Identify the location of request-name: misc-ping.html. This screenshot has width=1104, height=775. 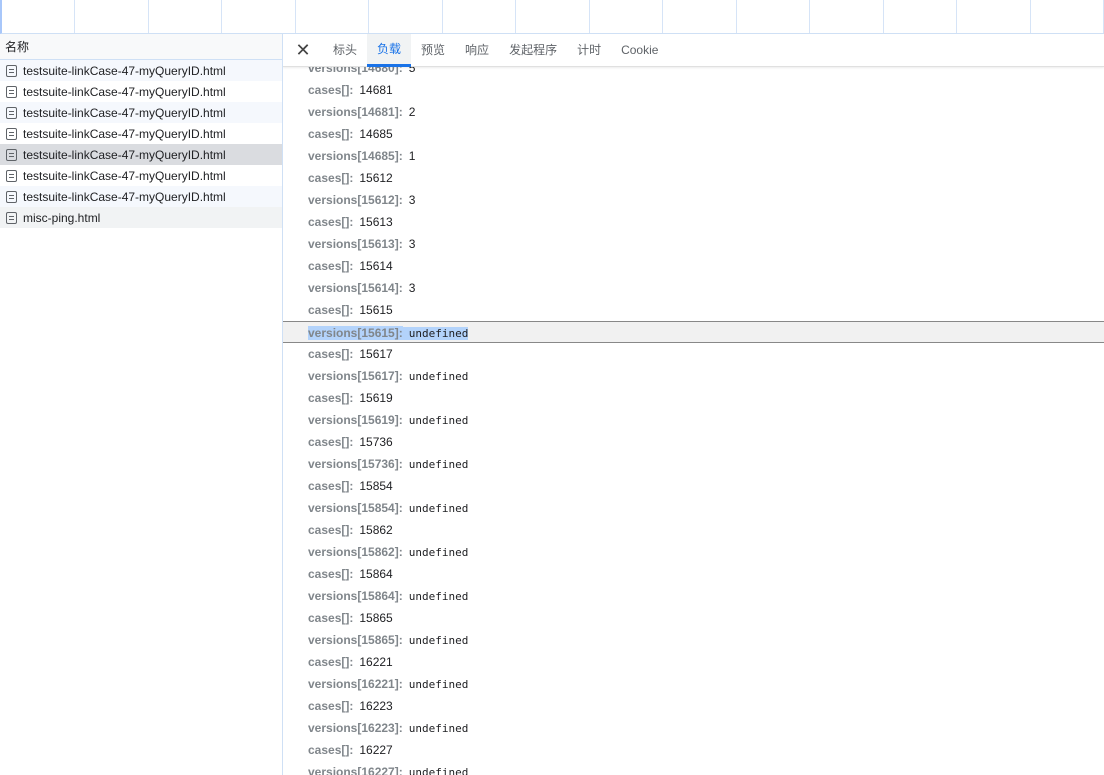
(62, 217).